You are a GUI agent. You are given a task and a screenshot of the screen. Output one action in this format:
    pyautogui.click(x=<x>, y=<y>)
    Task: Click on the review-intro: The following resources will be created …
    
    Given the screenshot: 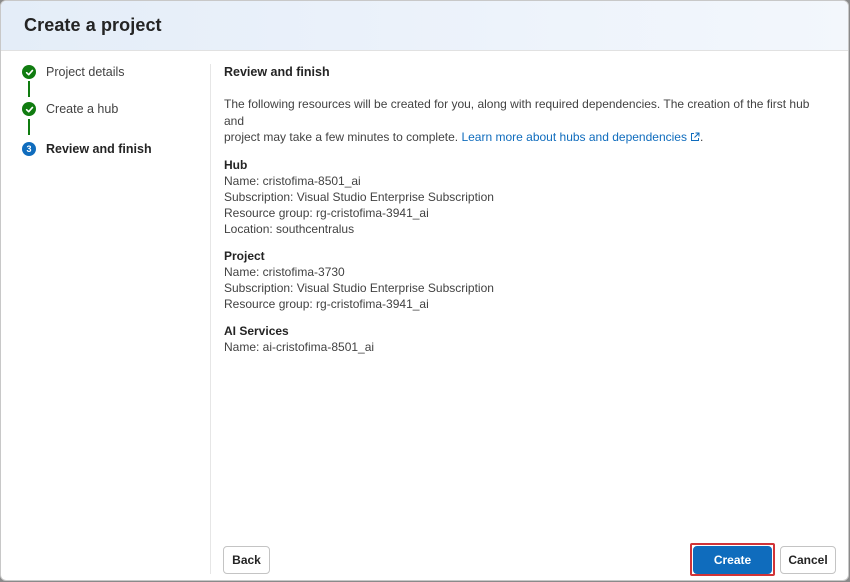 What is the action you would take?
    pyautogui.click(x=524, y=121)
    